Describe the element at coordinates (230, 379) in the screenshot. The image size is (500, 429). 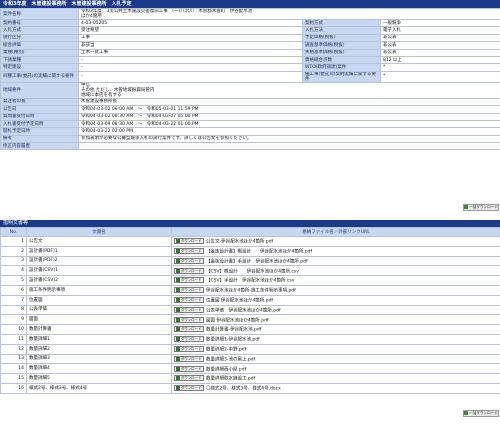
I see `file-link: 数量詳細取水施設工.pdf` at that location.